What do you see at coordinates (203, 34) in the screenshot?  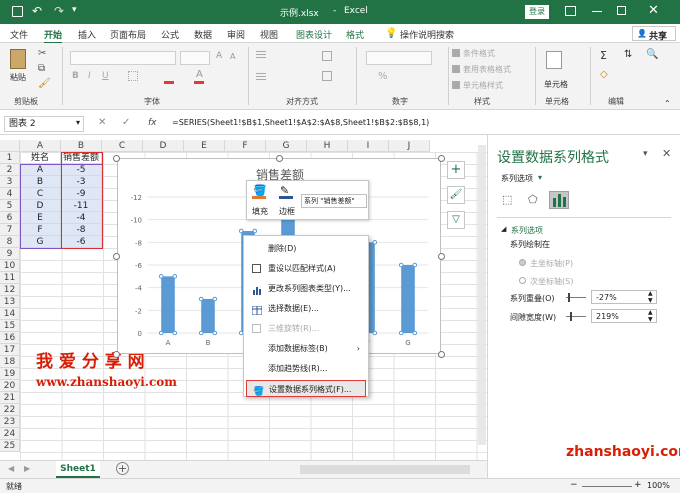 I see `tab-data: 数据` at bounding box center [203, 34].